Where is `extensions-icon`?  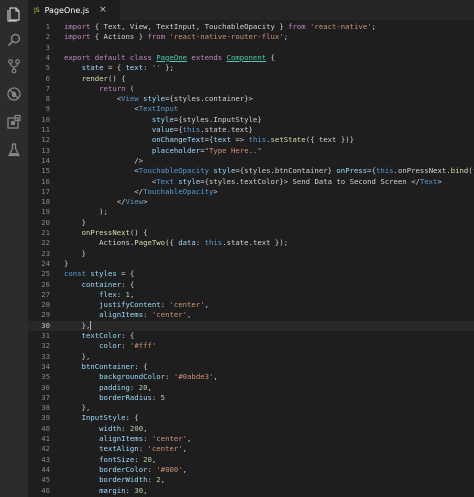 extensions-icon is located at coordinates (14, 122).